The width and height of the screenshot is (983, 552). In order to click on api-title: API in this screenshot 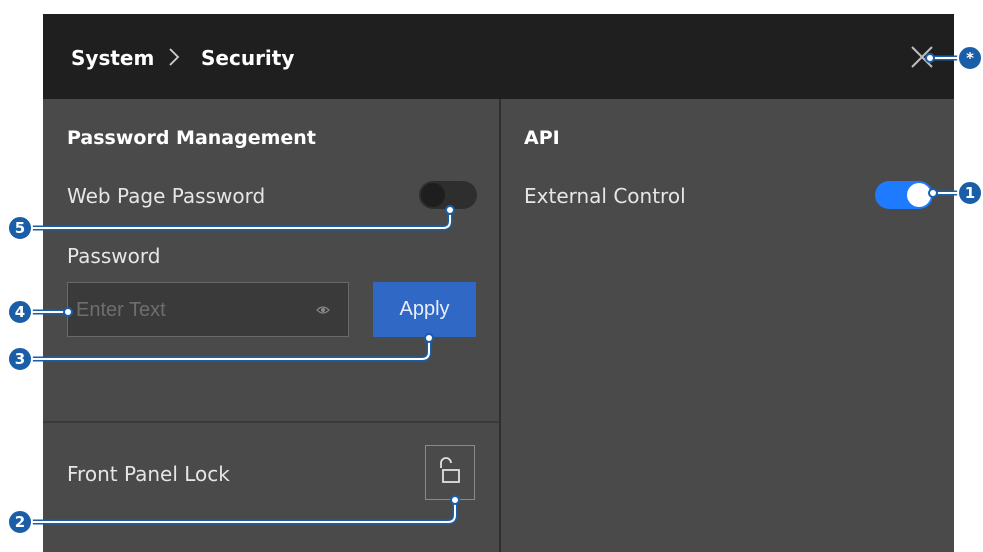, I will do `click(542, 138)`.